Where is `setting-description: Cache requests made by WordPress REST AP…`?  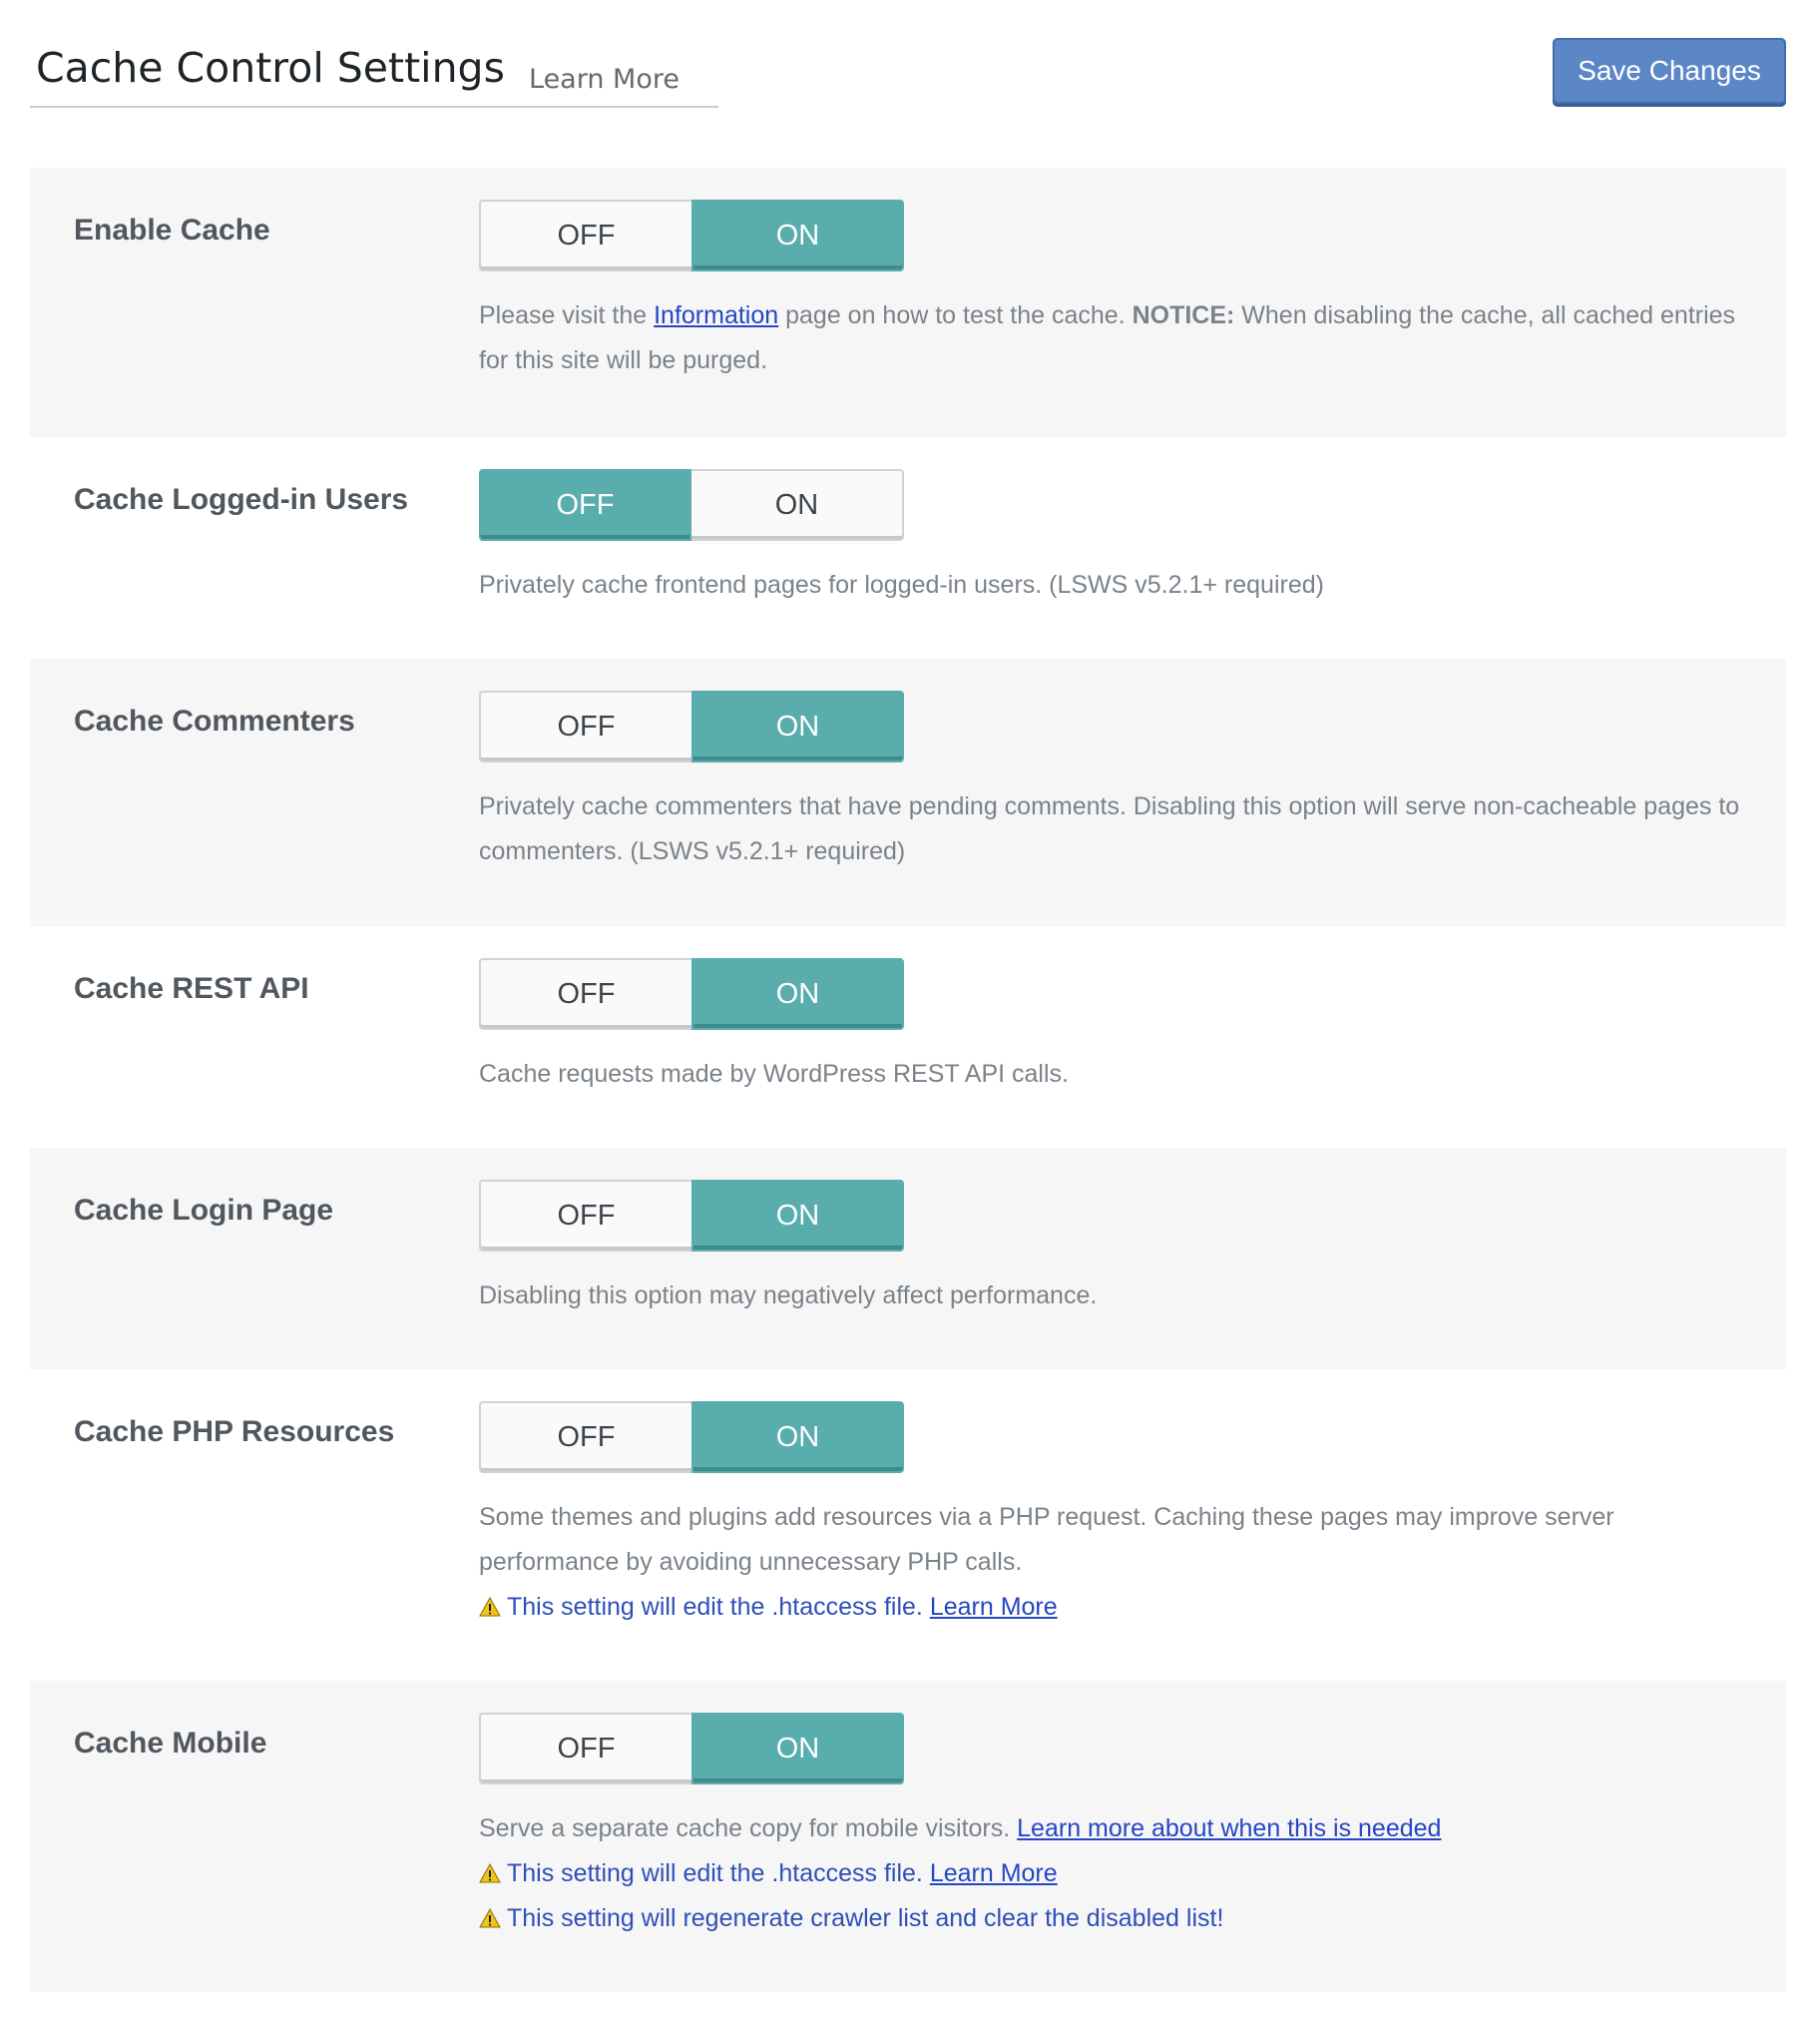
setting-description: Cache requests made by WordPress REST AP… is located at coordinates (774, 1074).